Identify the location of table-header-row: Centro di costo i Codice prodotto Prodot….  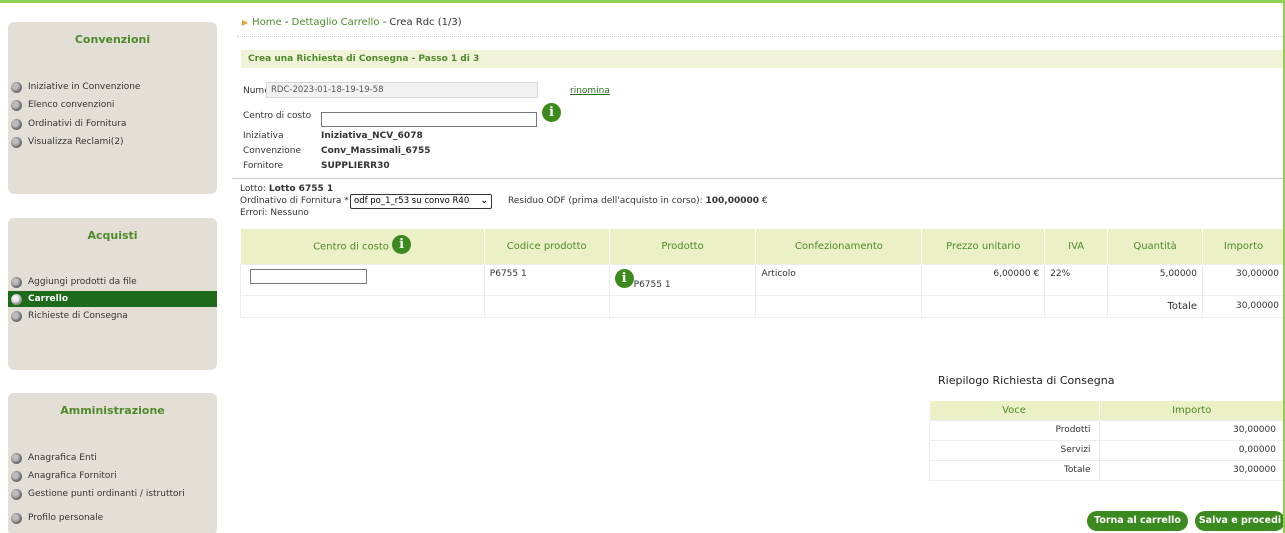
(762, 246).